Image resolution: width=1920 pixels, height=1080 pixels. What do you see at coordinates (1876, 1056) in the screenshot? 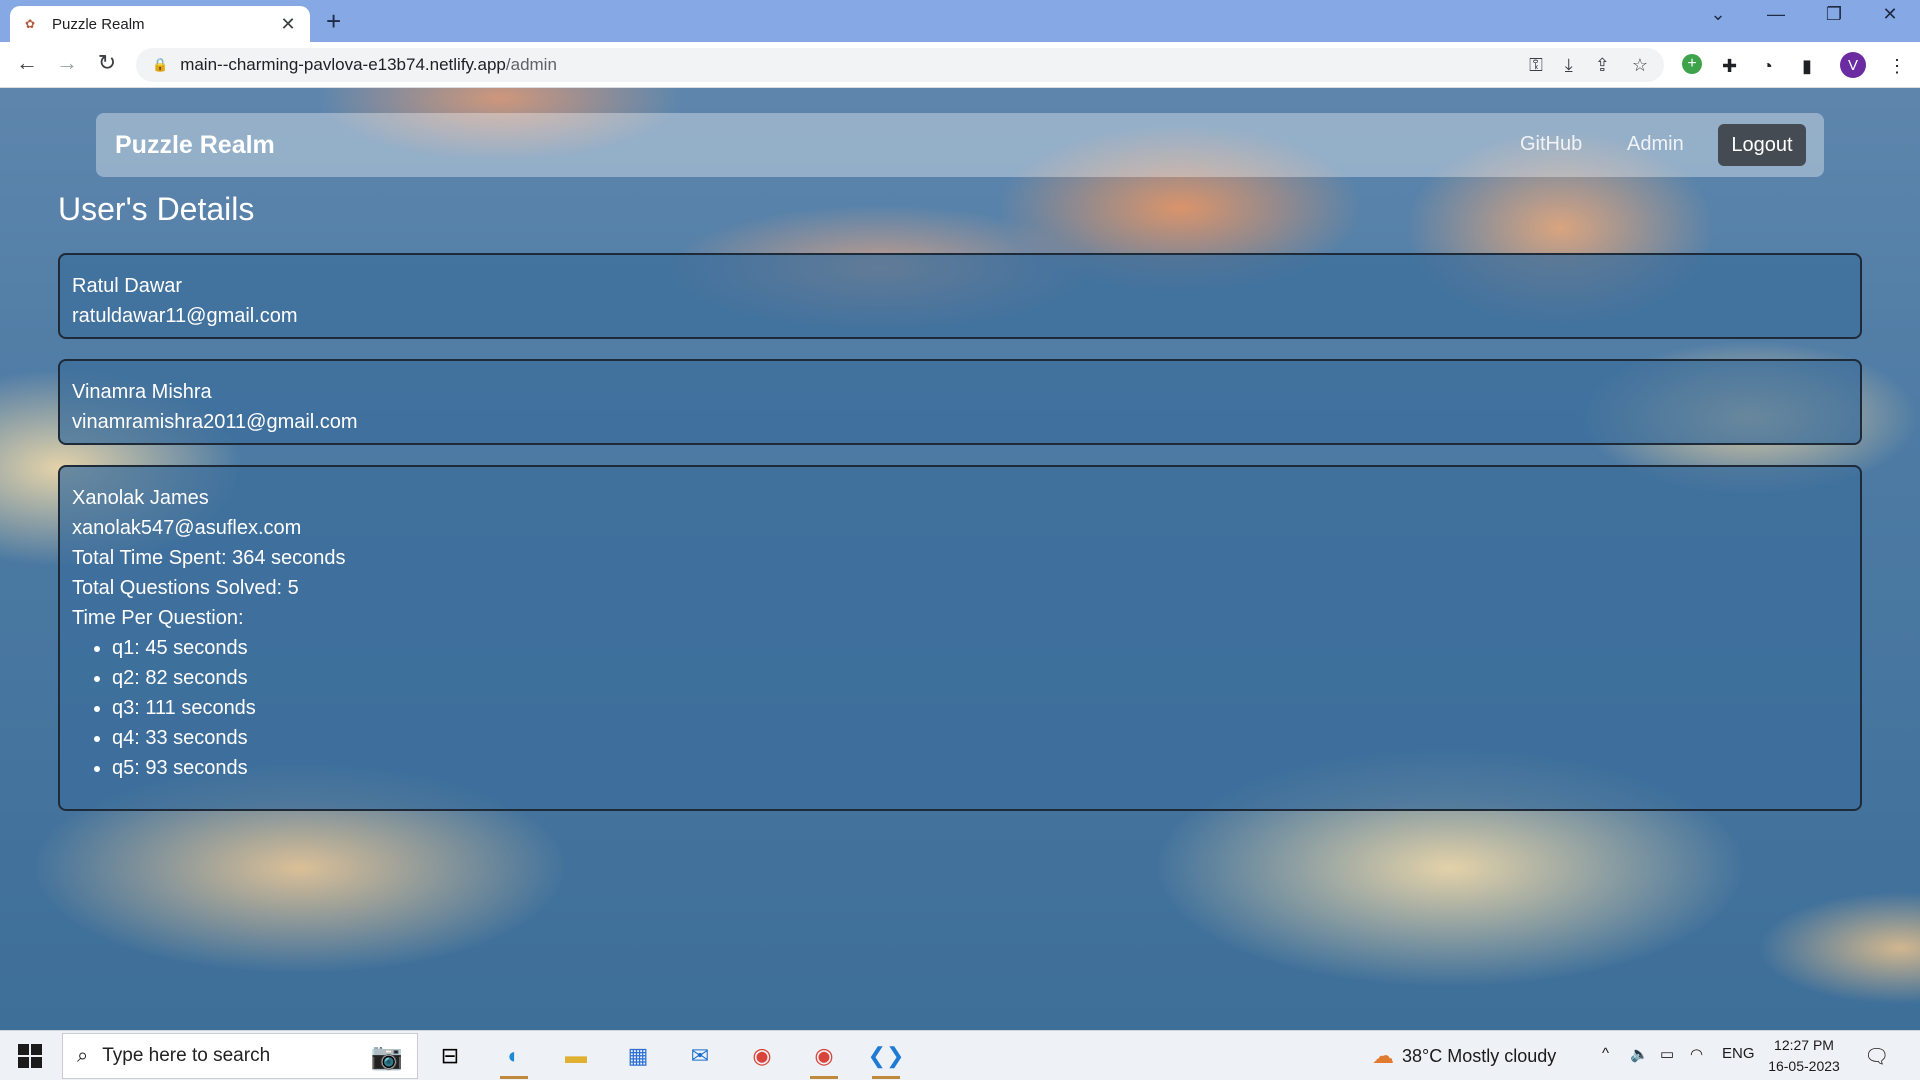
I see `notification-icon: 🗨` at bounding box center [1876, 1056].